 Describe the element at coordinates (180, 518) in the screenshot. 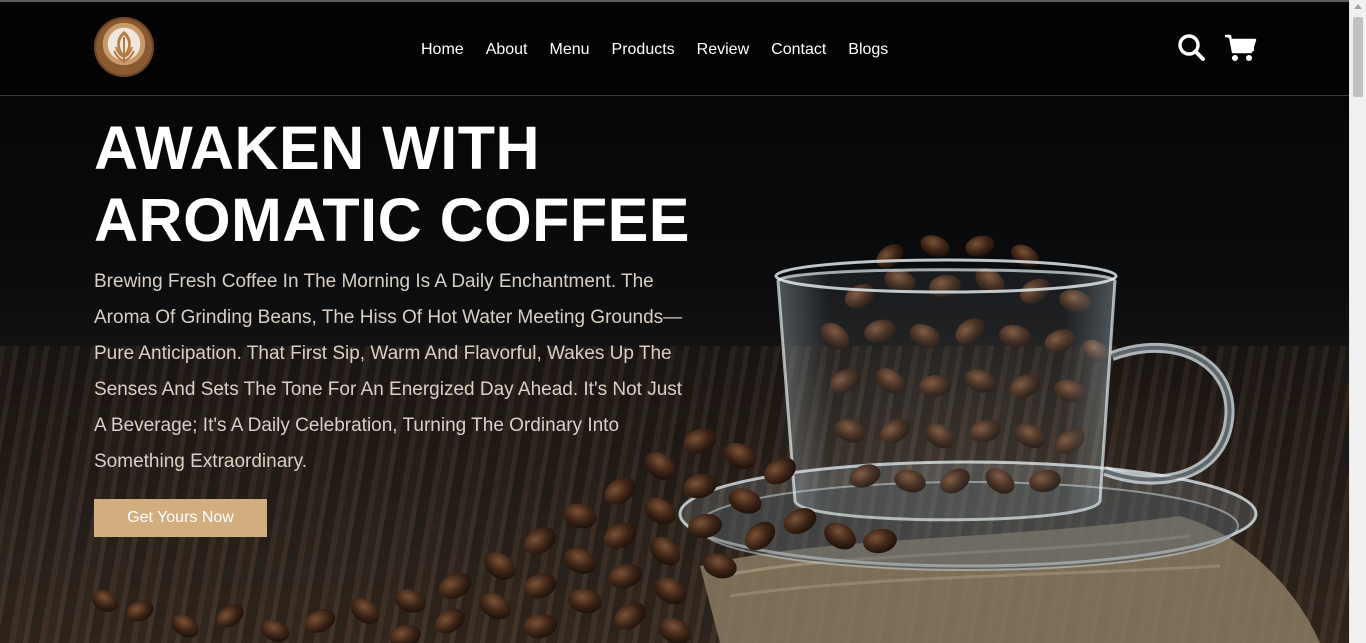

I see `get-yours-now-button: Get Yours Now` at that location.